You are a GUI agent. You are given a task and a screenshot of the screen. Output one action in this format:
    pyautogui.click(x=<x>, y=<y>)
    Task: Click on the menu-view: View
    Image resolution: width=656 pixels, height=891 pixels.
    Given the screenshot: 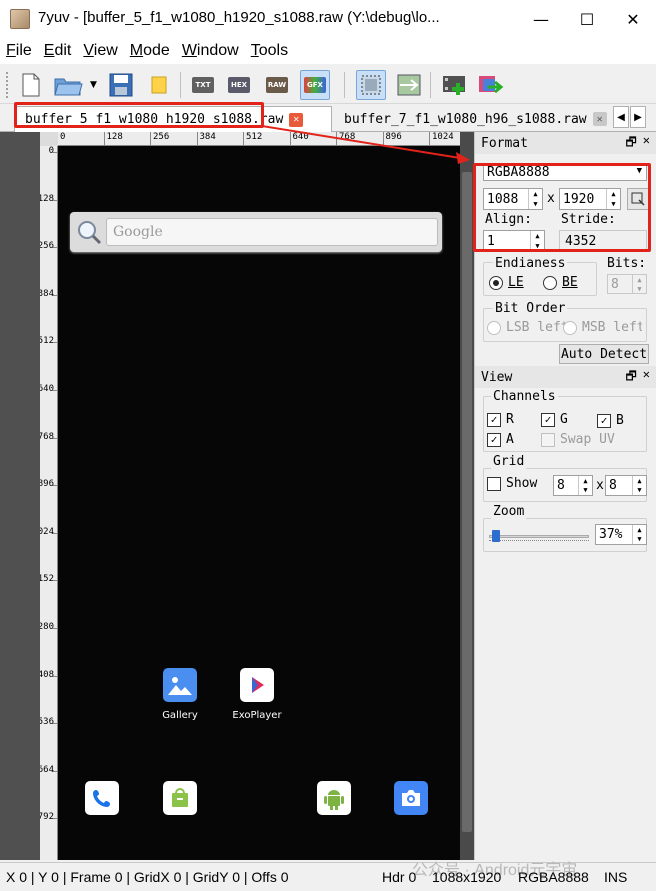 What is the action you would take?
    pyautogui.click(x=100, y=51)
    